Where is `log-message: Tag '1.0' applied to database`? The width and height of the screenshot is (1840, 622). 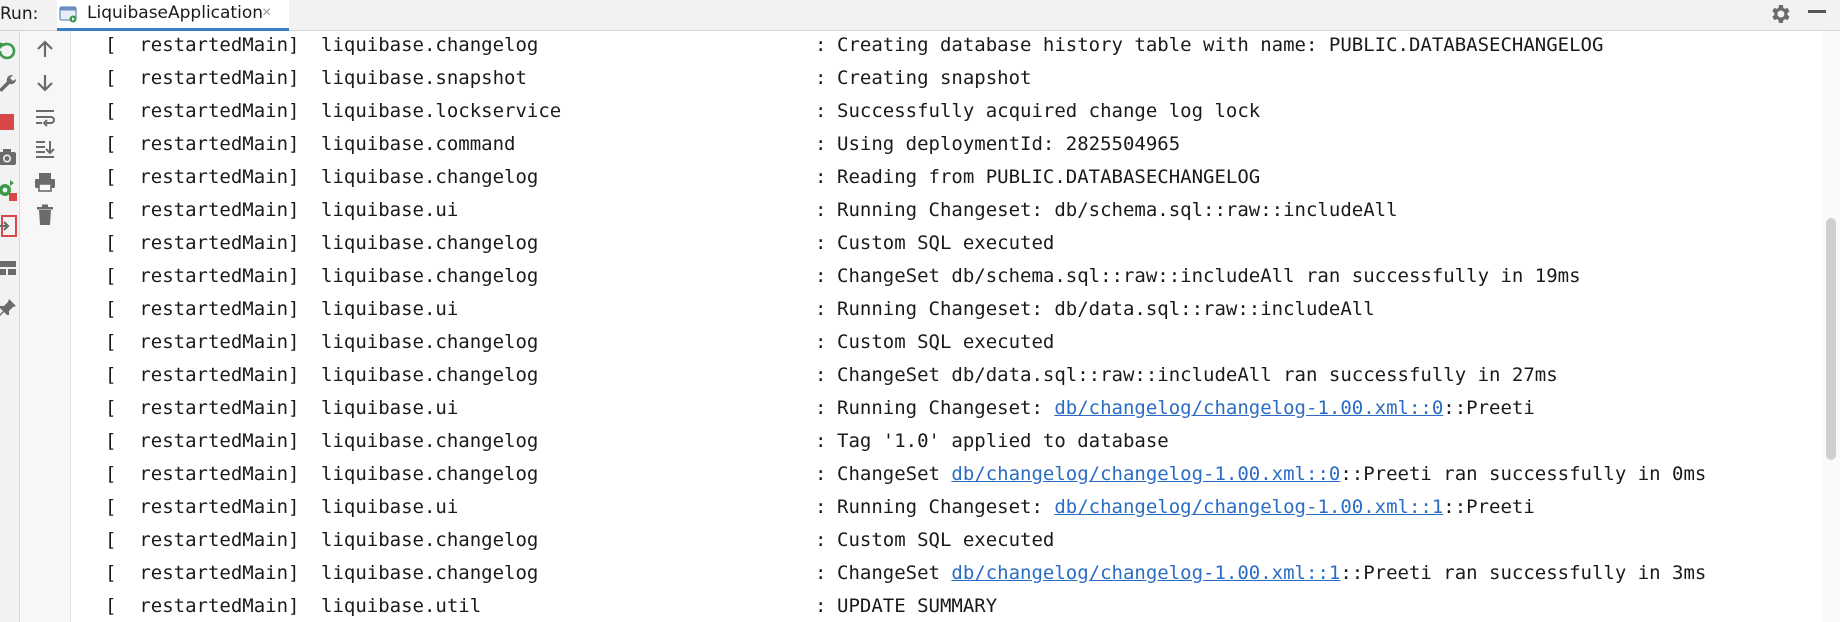
log-message: Tag '1.0' applied to database is located at coordinates (1003, 441).